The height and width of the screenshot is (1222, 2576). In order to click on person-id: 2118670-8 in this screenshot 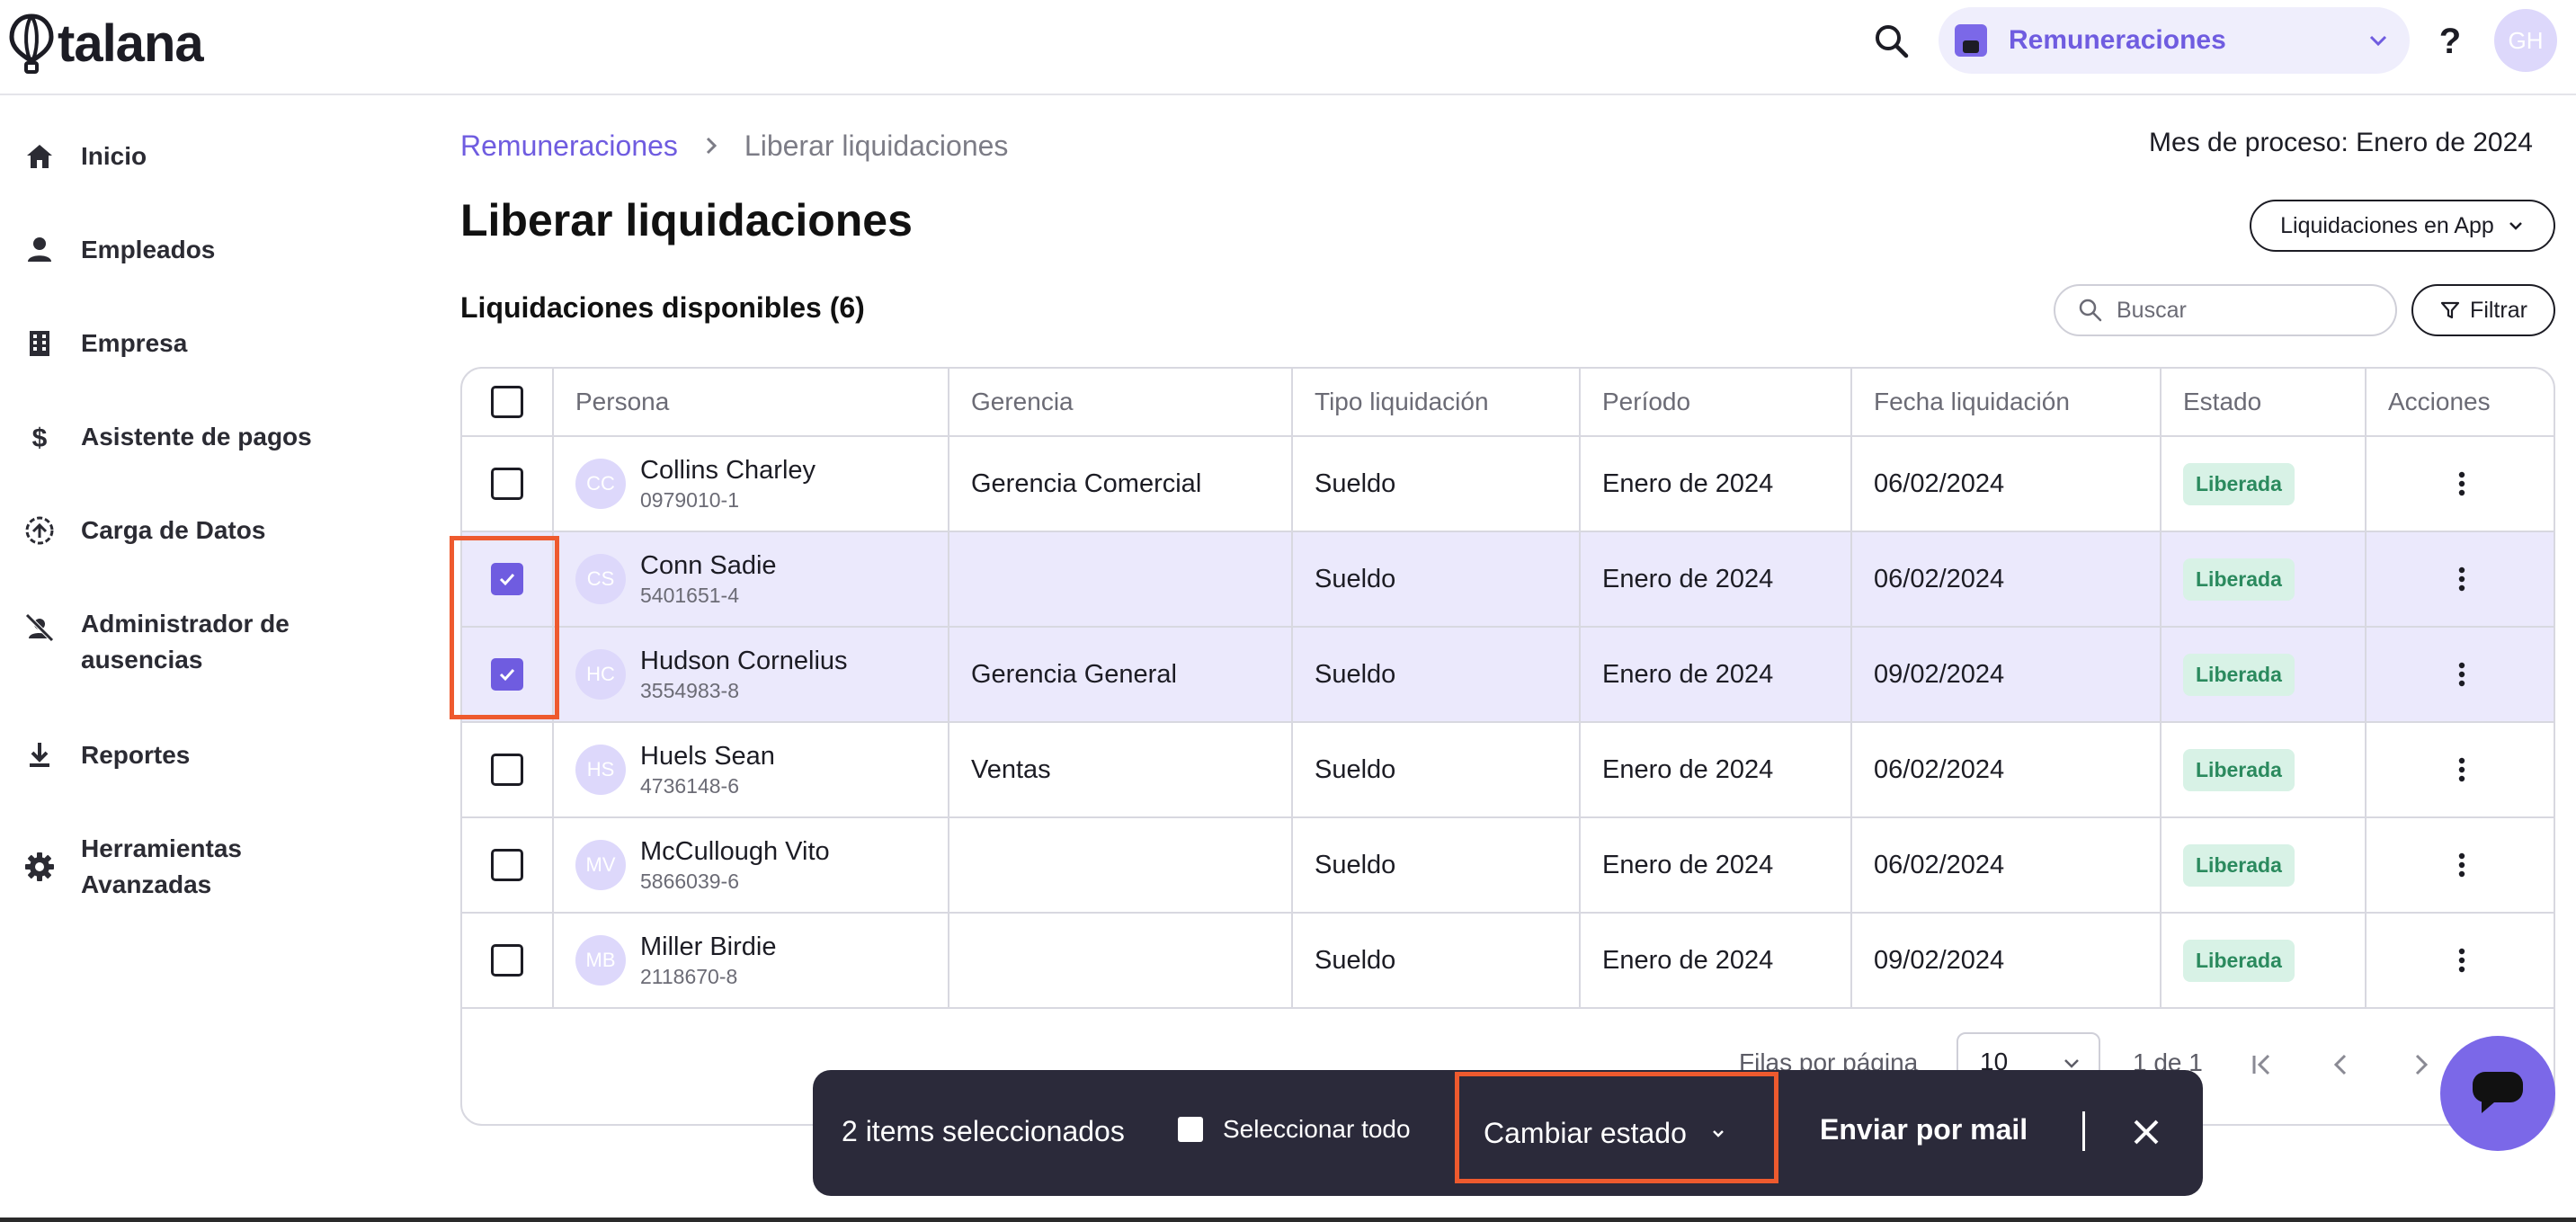, I will do `click(689, 977)`.